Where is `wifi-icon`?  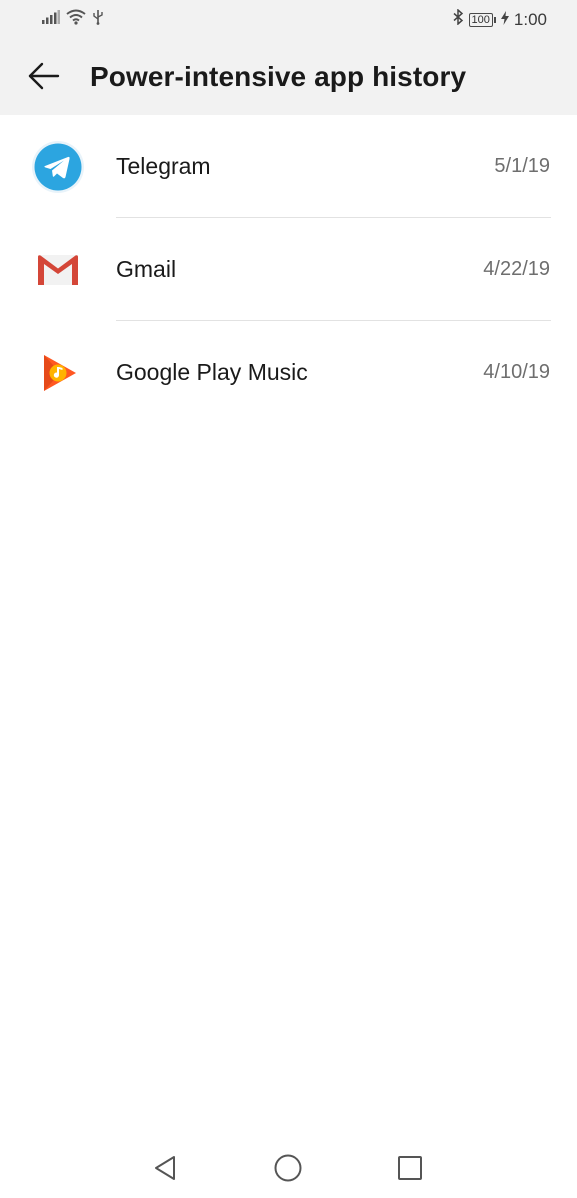 wifi-icon is located at coordinates (76, 19).